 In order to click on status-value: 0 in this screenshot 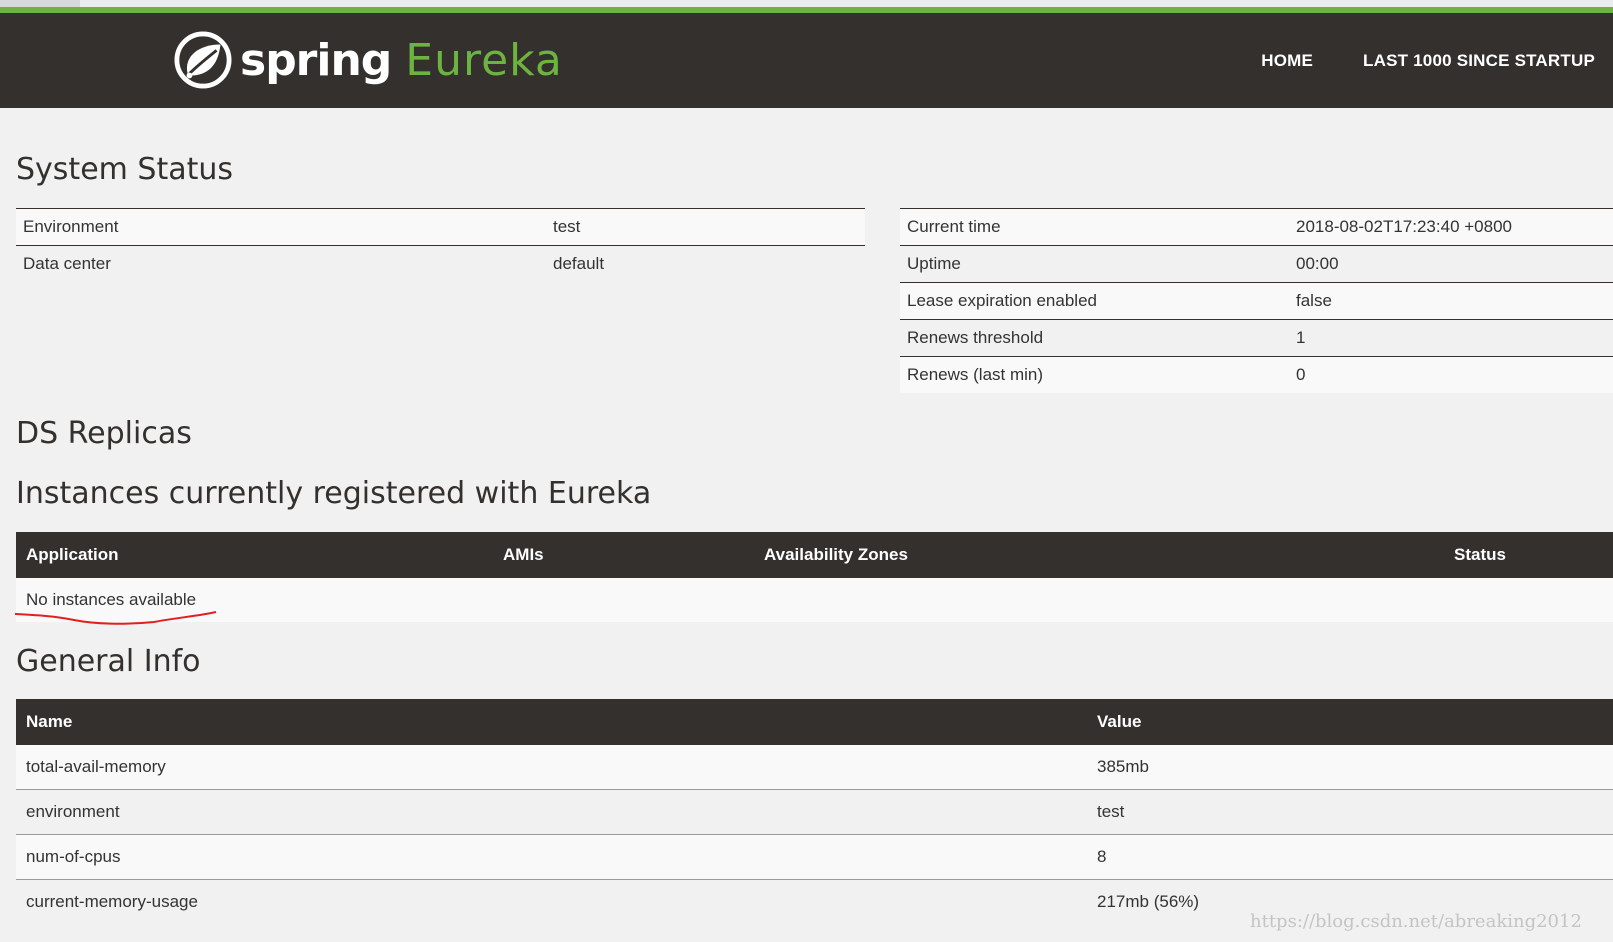, I will do `click(1451, 374)`.